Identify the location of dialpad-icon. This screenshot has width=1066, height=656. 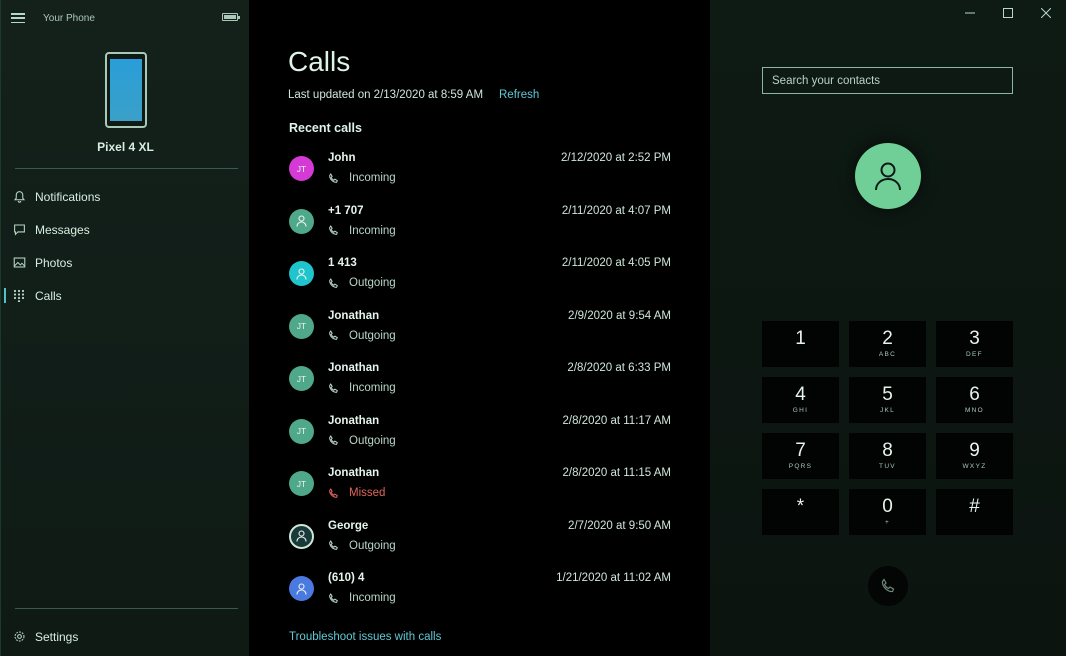
(19, 296).